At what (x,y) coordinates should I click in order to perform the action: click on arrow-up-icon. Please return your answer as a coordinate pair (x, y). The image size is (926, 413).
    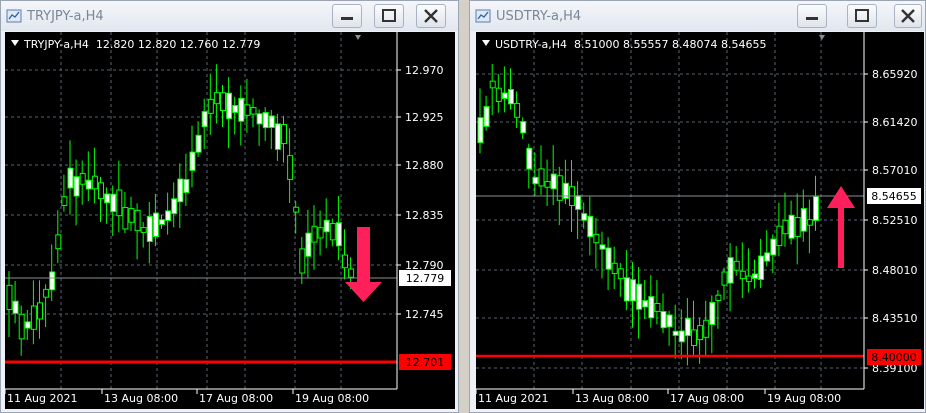
    Looking at the image, I should click on (841, 227).